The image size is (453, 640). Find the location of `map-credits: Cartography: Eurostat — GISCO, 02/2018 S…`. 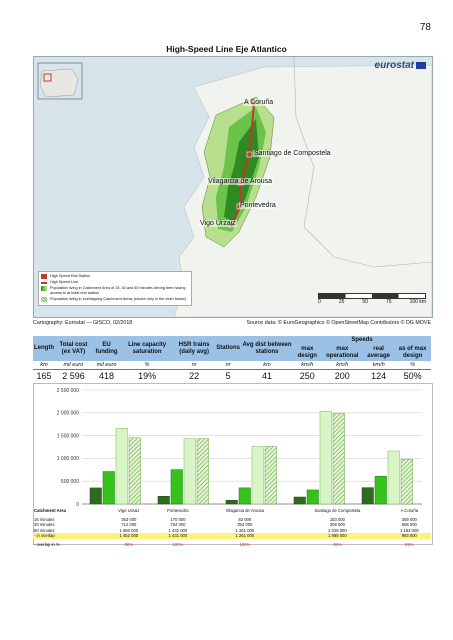

map-credits: Cartography: Eurostat — GISCO, 02/2018 S… is located at coordinates (232, 323).